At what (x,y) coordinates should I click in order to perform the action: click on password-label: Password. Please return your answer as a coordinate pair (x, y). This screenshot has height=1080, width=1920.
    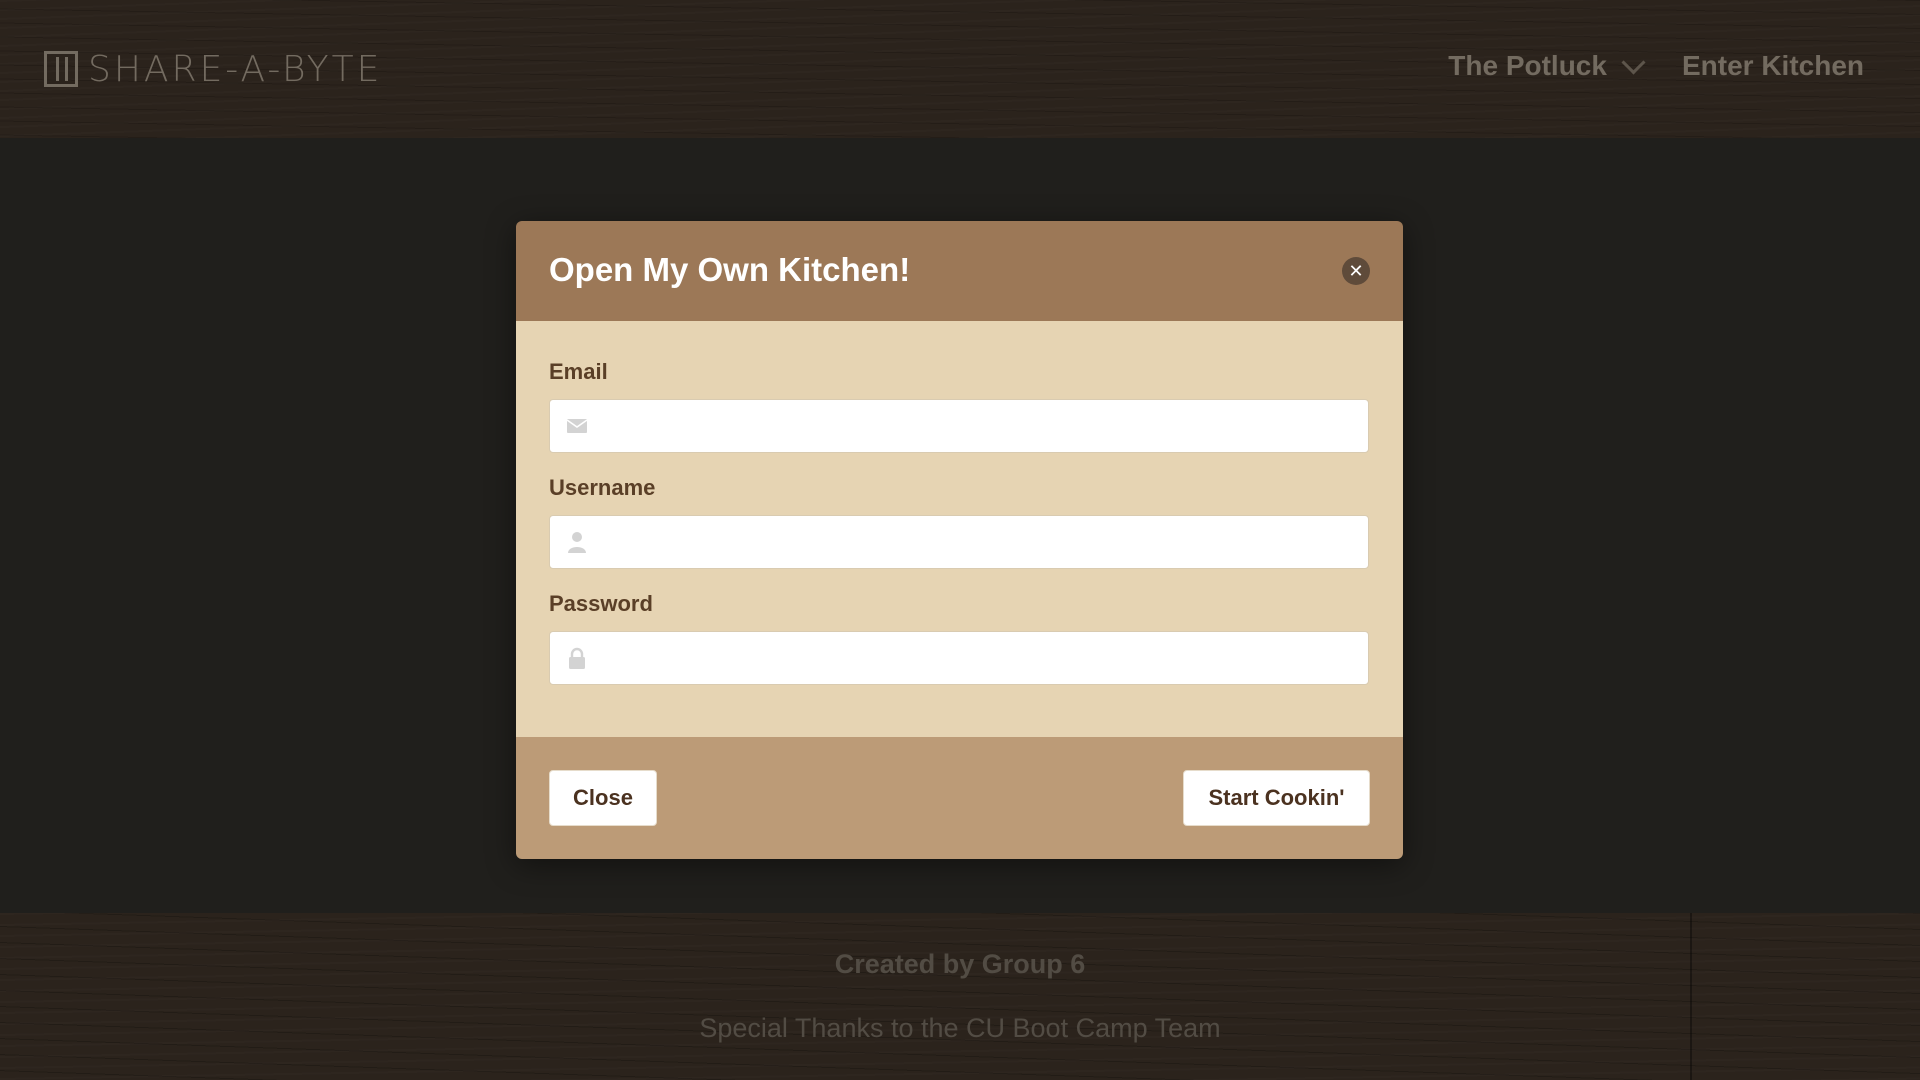
    Looking at the image, I should click on (601, 603).